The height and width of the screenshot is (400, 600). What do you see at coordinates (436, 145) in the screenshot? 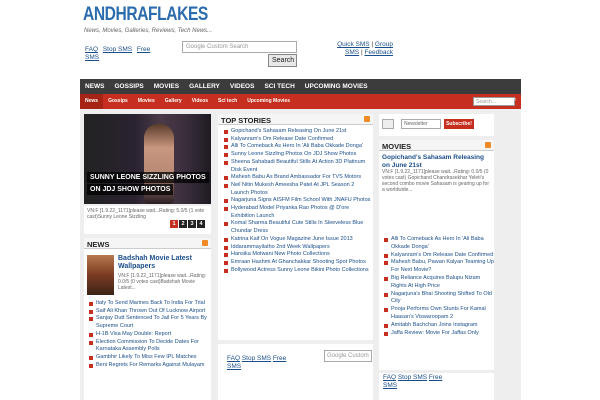
I see `movies-heading: MOVIES` at bounding box center [436, 145].